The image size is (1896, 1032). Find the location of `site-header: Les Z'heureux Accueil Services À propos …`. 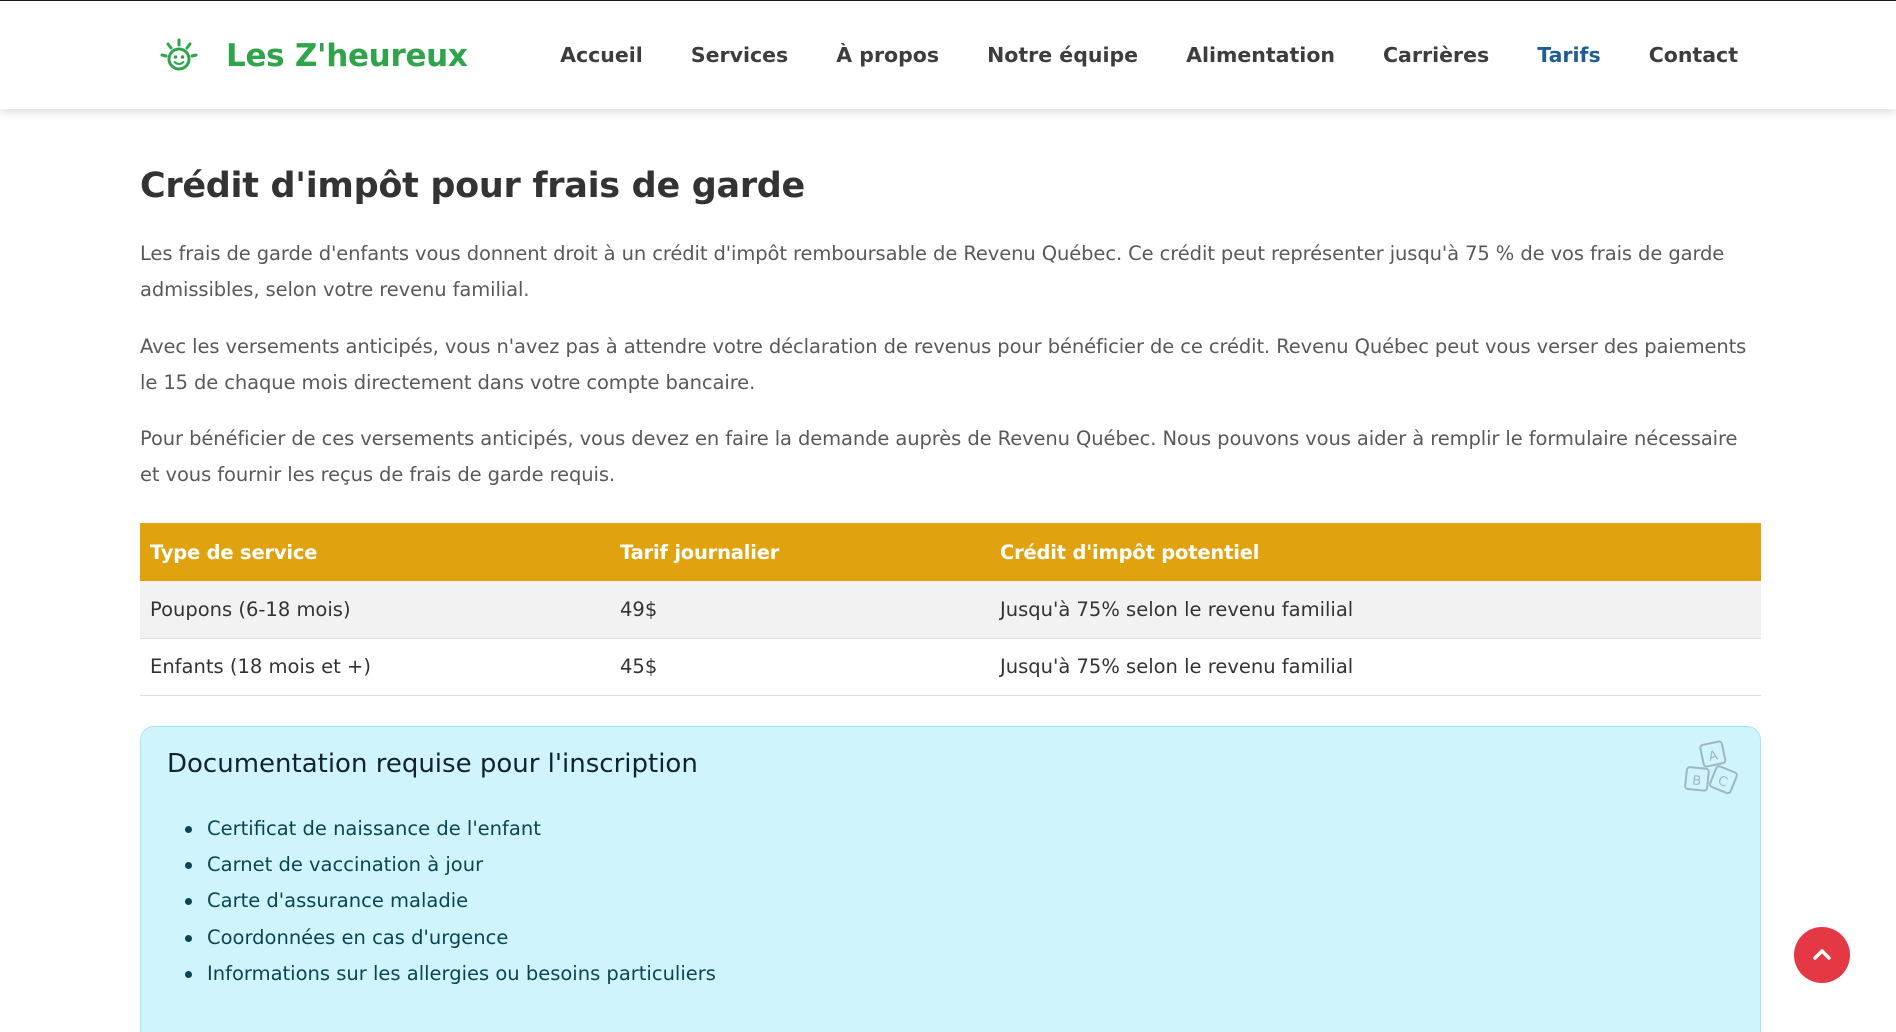

site-header: Les Z'heureux Accueil Services À propos … is located at coordinates (948, 55).